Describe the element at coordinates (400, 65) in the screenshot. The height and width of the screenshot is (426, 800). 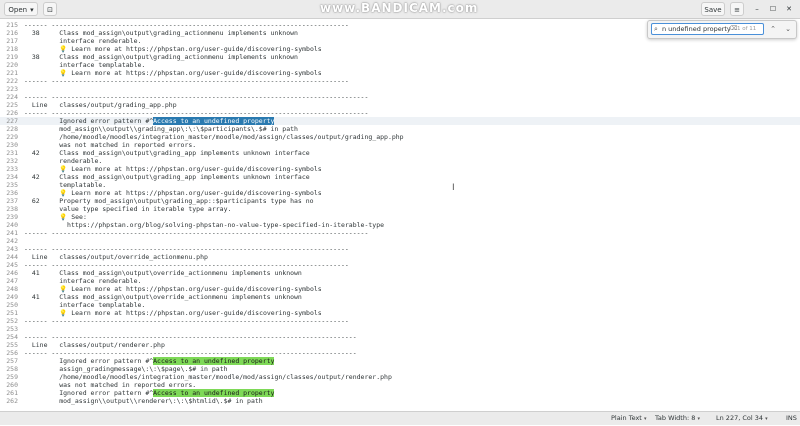
I see `editor-line: 220 interface templatable.` at that location.